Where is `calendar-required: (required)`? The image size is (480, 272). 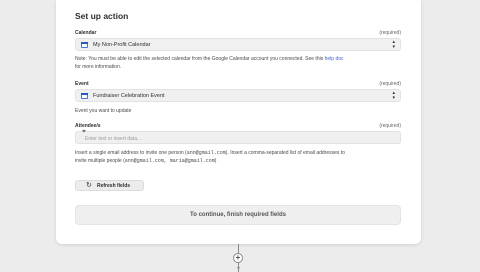
calendar-required: (required) is located at coordinates (390, 33).